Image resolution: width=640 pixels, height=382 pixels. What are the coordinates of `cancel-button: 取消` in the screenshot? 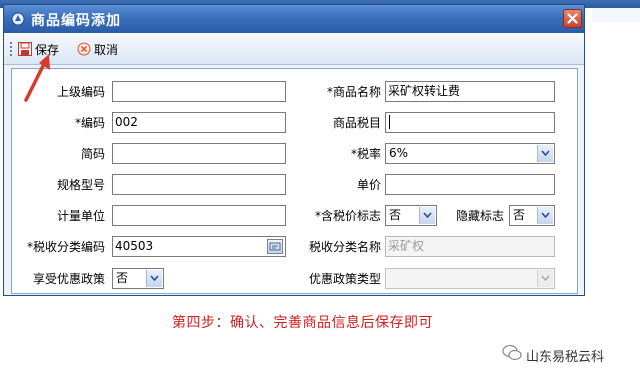 It's located at (97, 49).